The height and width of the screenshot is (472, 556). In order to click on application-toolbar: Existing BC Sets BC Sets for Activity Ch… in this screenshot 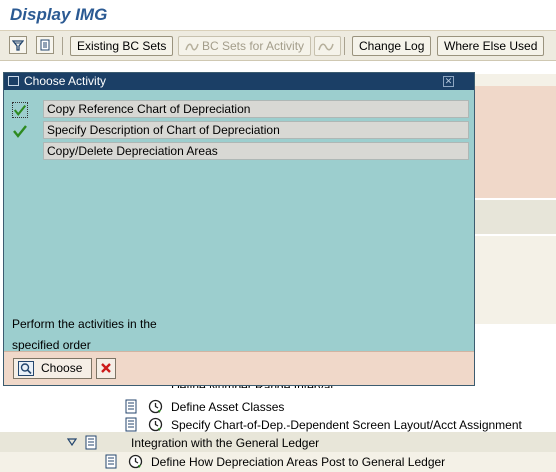, I will do `click(278, 46)`.